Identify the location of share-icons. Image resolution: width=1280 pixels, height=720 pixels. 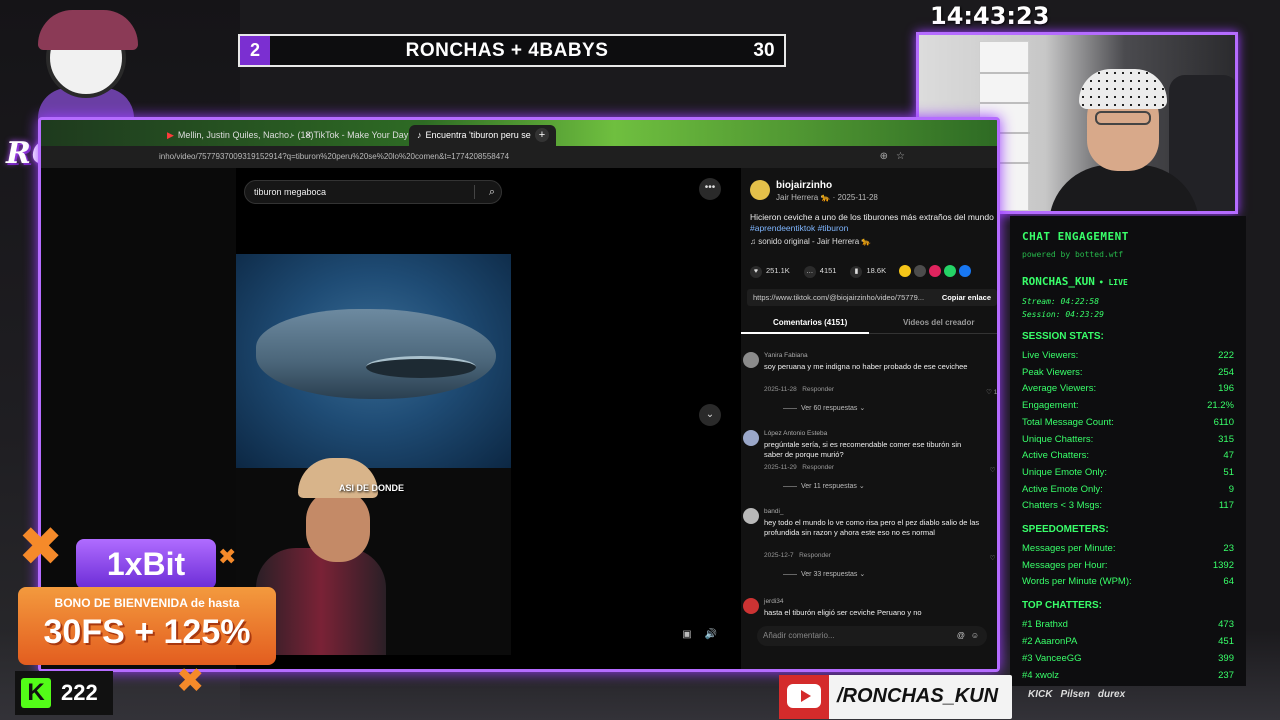
(935, 271).